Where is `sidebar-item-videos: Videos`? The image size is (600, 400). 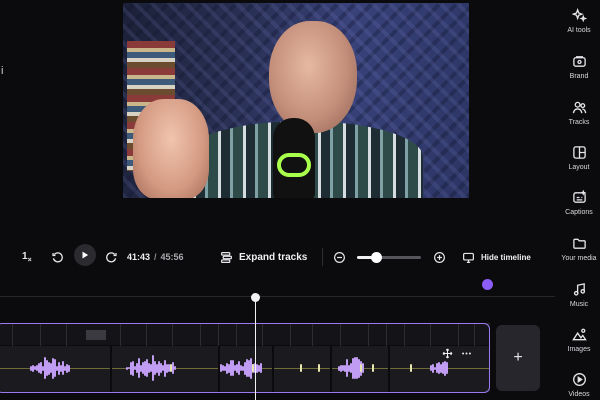 sidebar-item-videos: Videos is located at coordinates (573, 385).